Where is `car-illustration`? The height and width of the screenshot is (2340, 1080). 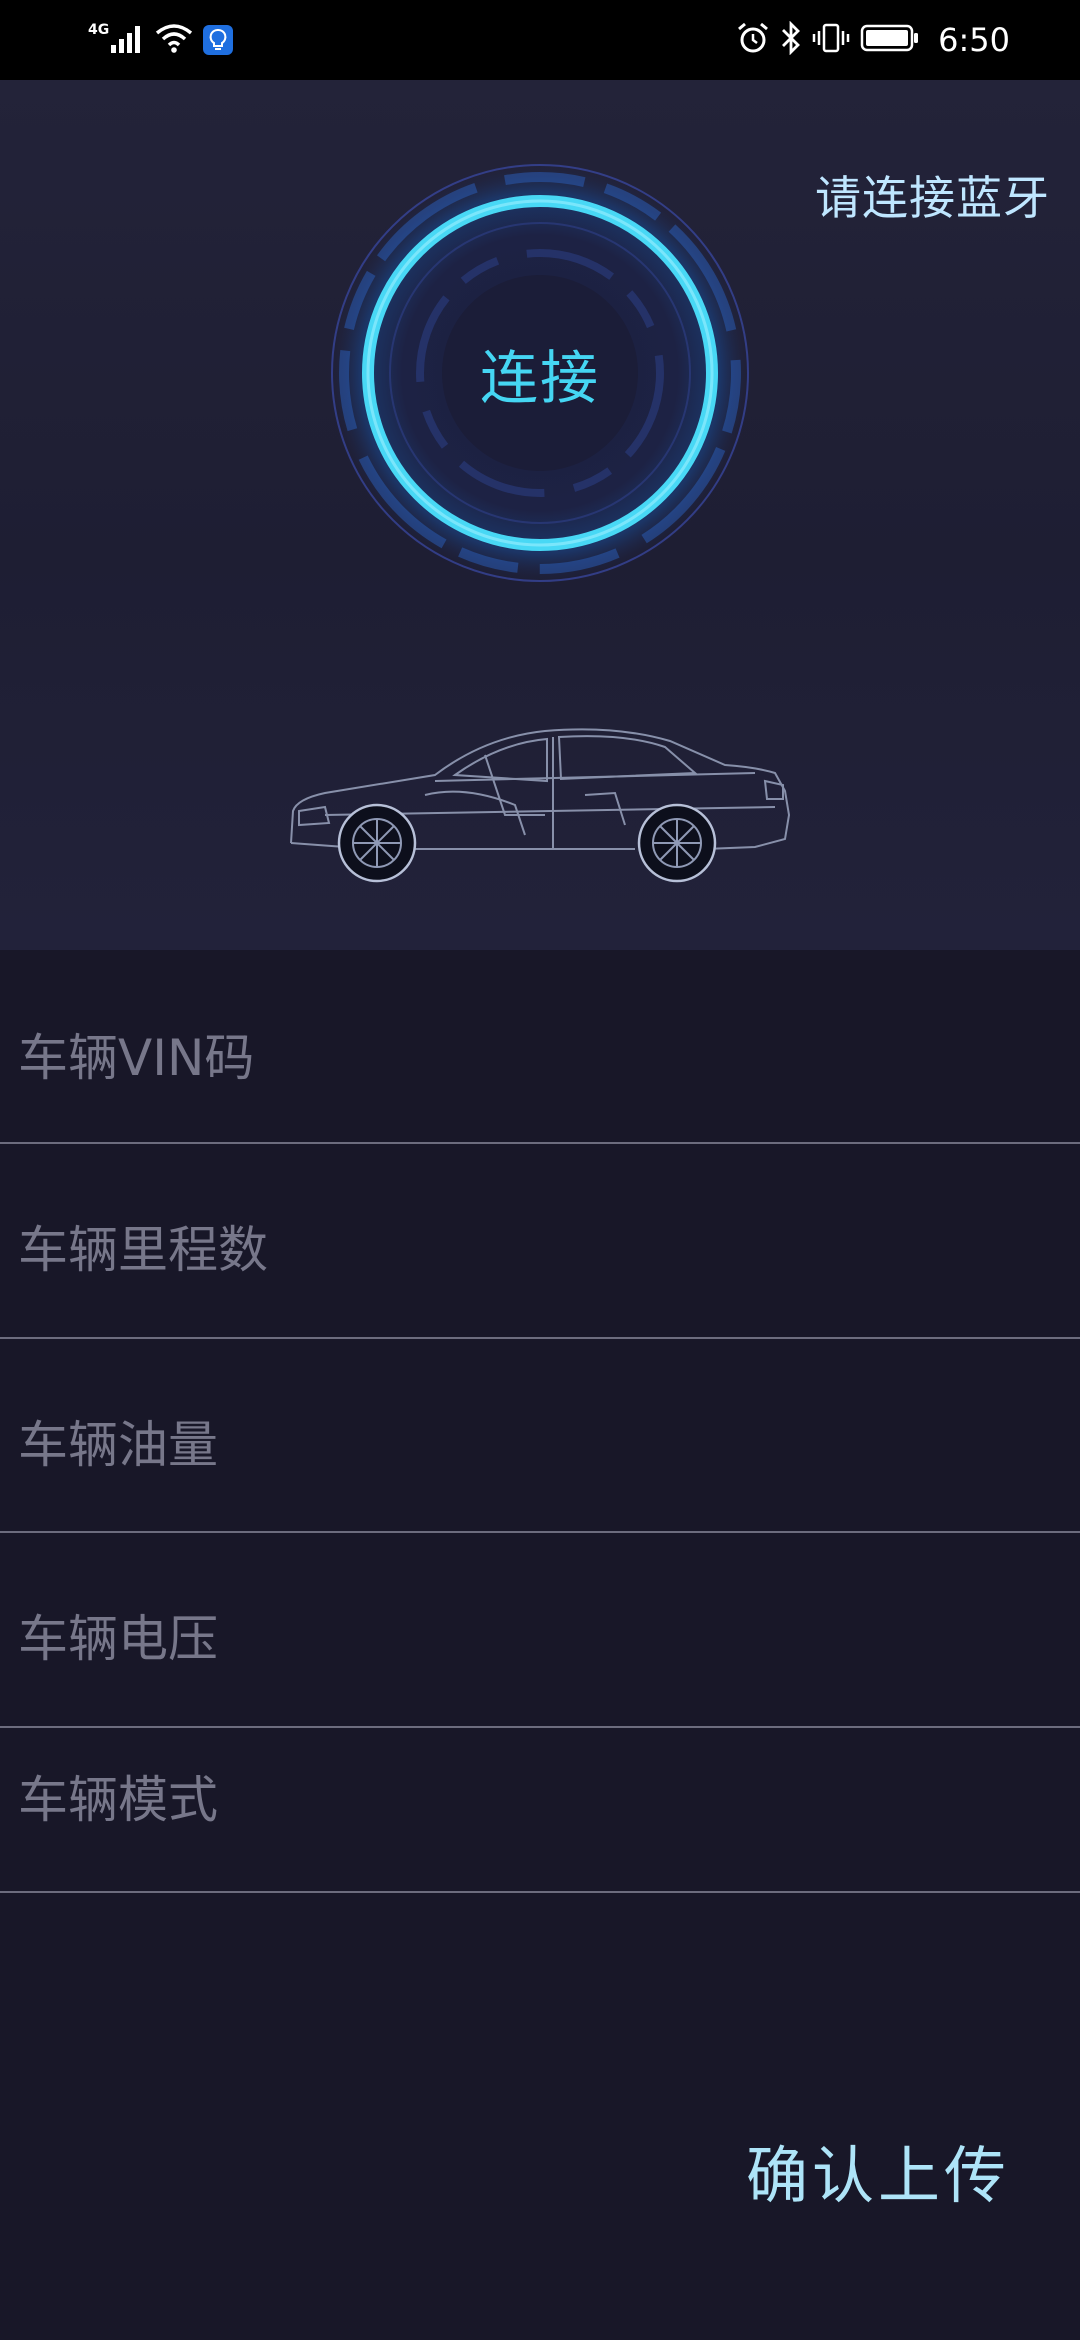
car-illustration is located at coordinates (540, 805).